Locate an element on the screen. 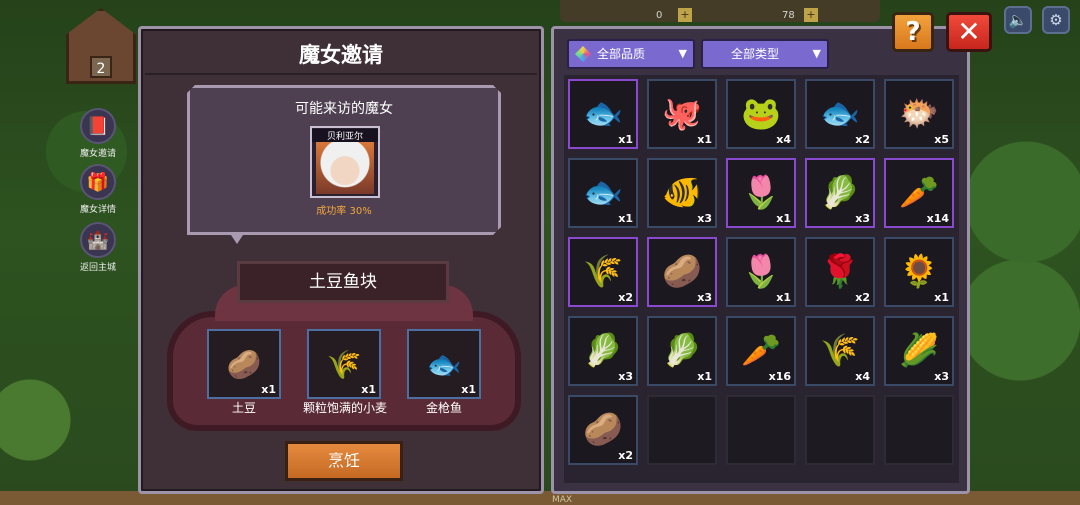  visitor-bubble: 可能来访的魔女 贝利亚尔 成功率 30% is located at coordinates (344, 160).